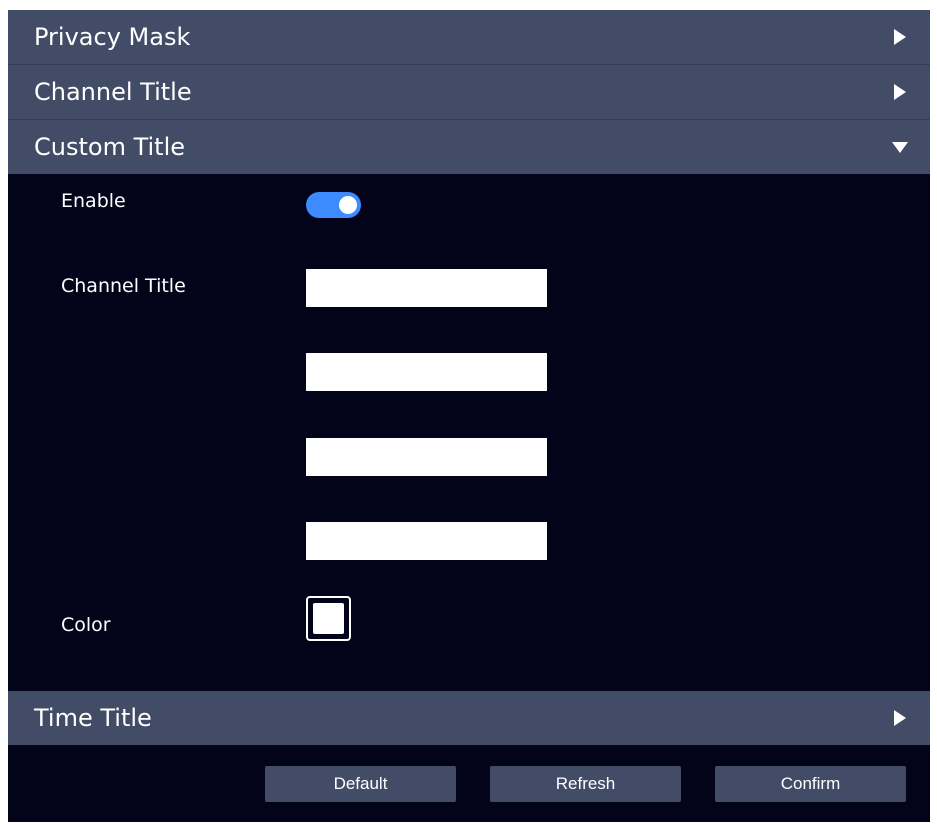  What do you see at coordinates (810, 784) in the screenshot?
I see `confirm-button: Confirm` at bounding box center [810, 784].